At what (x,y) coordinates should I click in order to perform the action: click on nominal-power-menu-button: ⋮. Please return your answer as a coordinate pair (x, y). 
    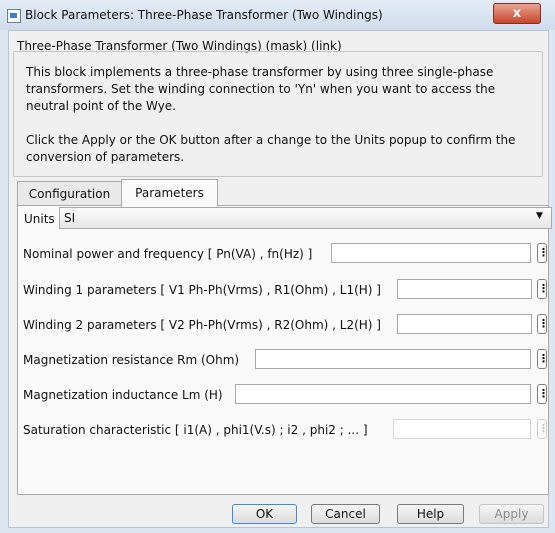
    Looking at the image, I should click on (543, 253).